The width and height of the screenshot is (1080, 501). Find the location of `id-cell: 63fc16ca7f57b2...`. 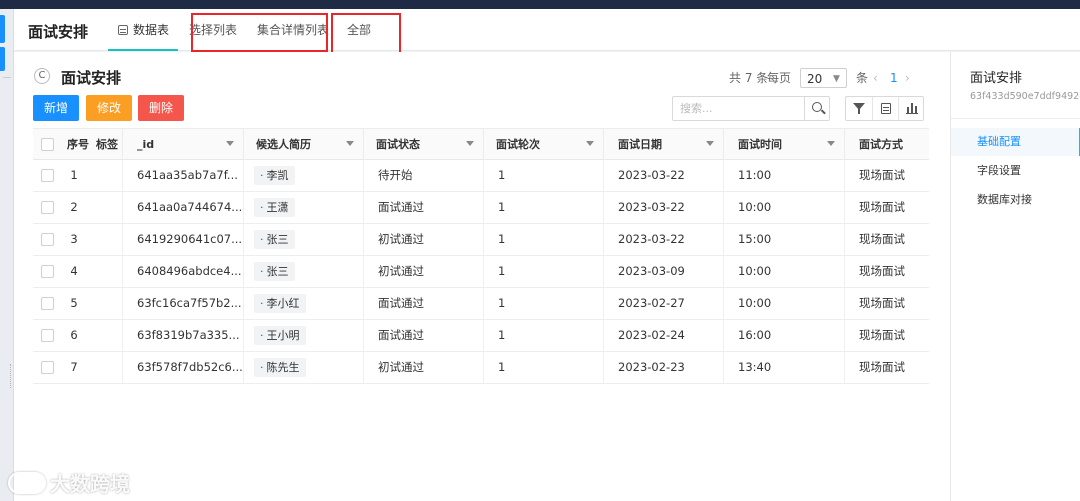

id-cell: 63fc16ca7f57b2... is located at coordinates (183, 303).